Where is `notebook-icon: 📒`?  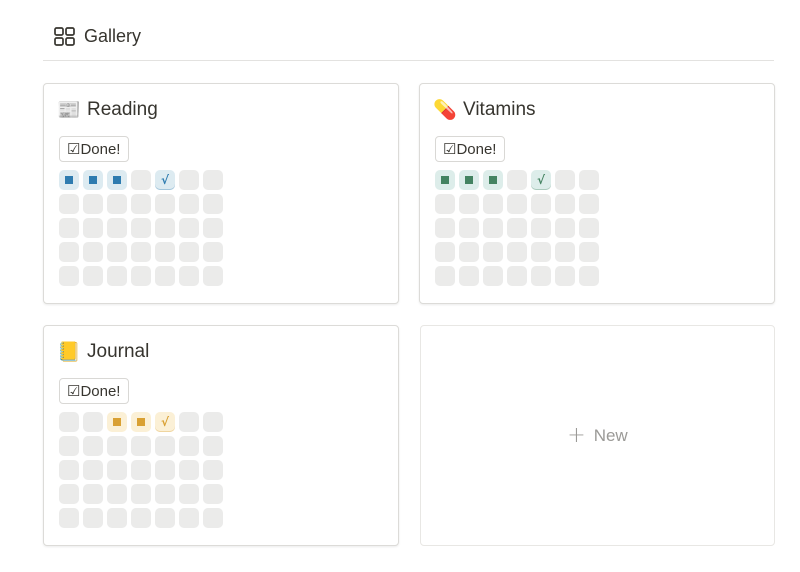 notebook-icon: 📒 is located at coordinates (69, 351).